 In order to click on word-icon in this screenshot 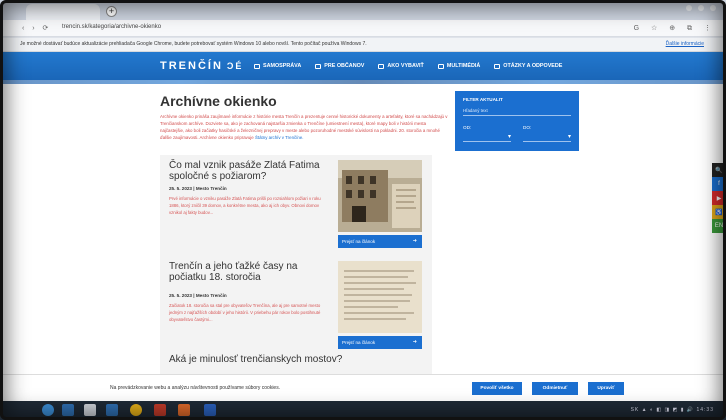, I will do `click(210, 410)`.